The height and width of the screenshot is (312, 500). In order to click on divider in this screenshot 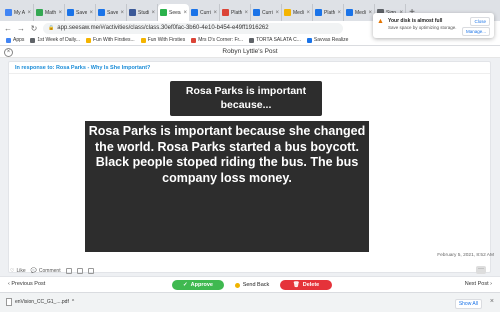, I will do `click(249, 73)`.